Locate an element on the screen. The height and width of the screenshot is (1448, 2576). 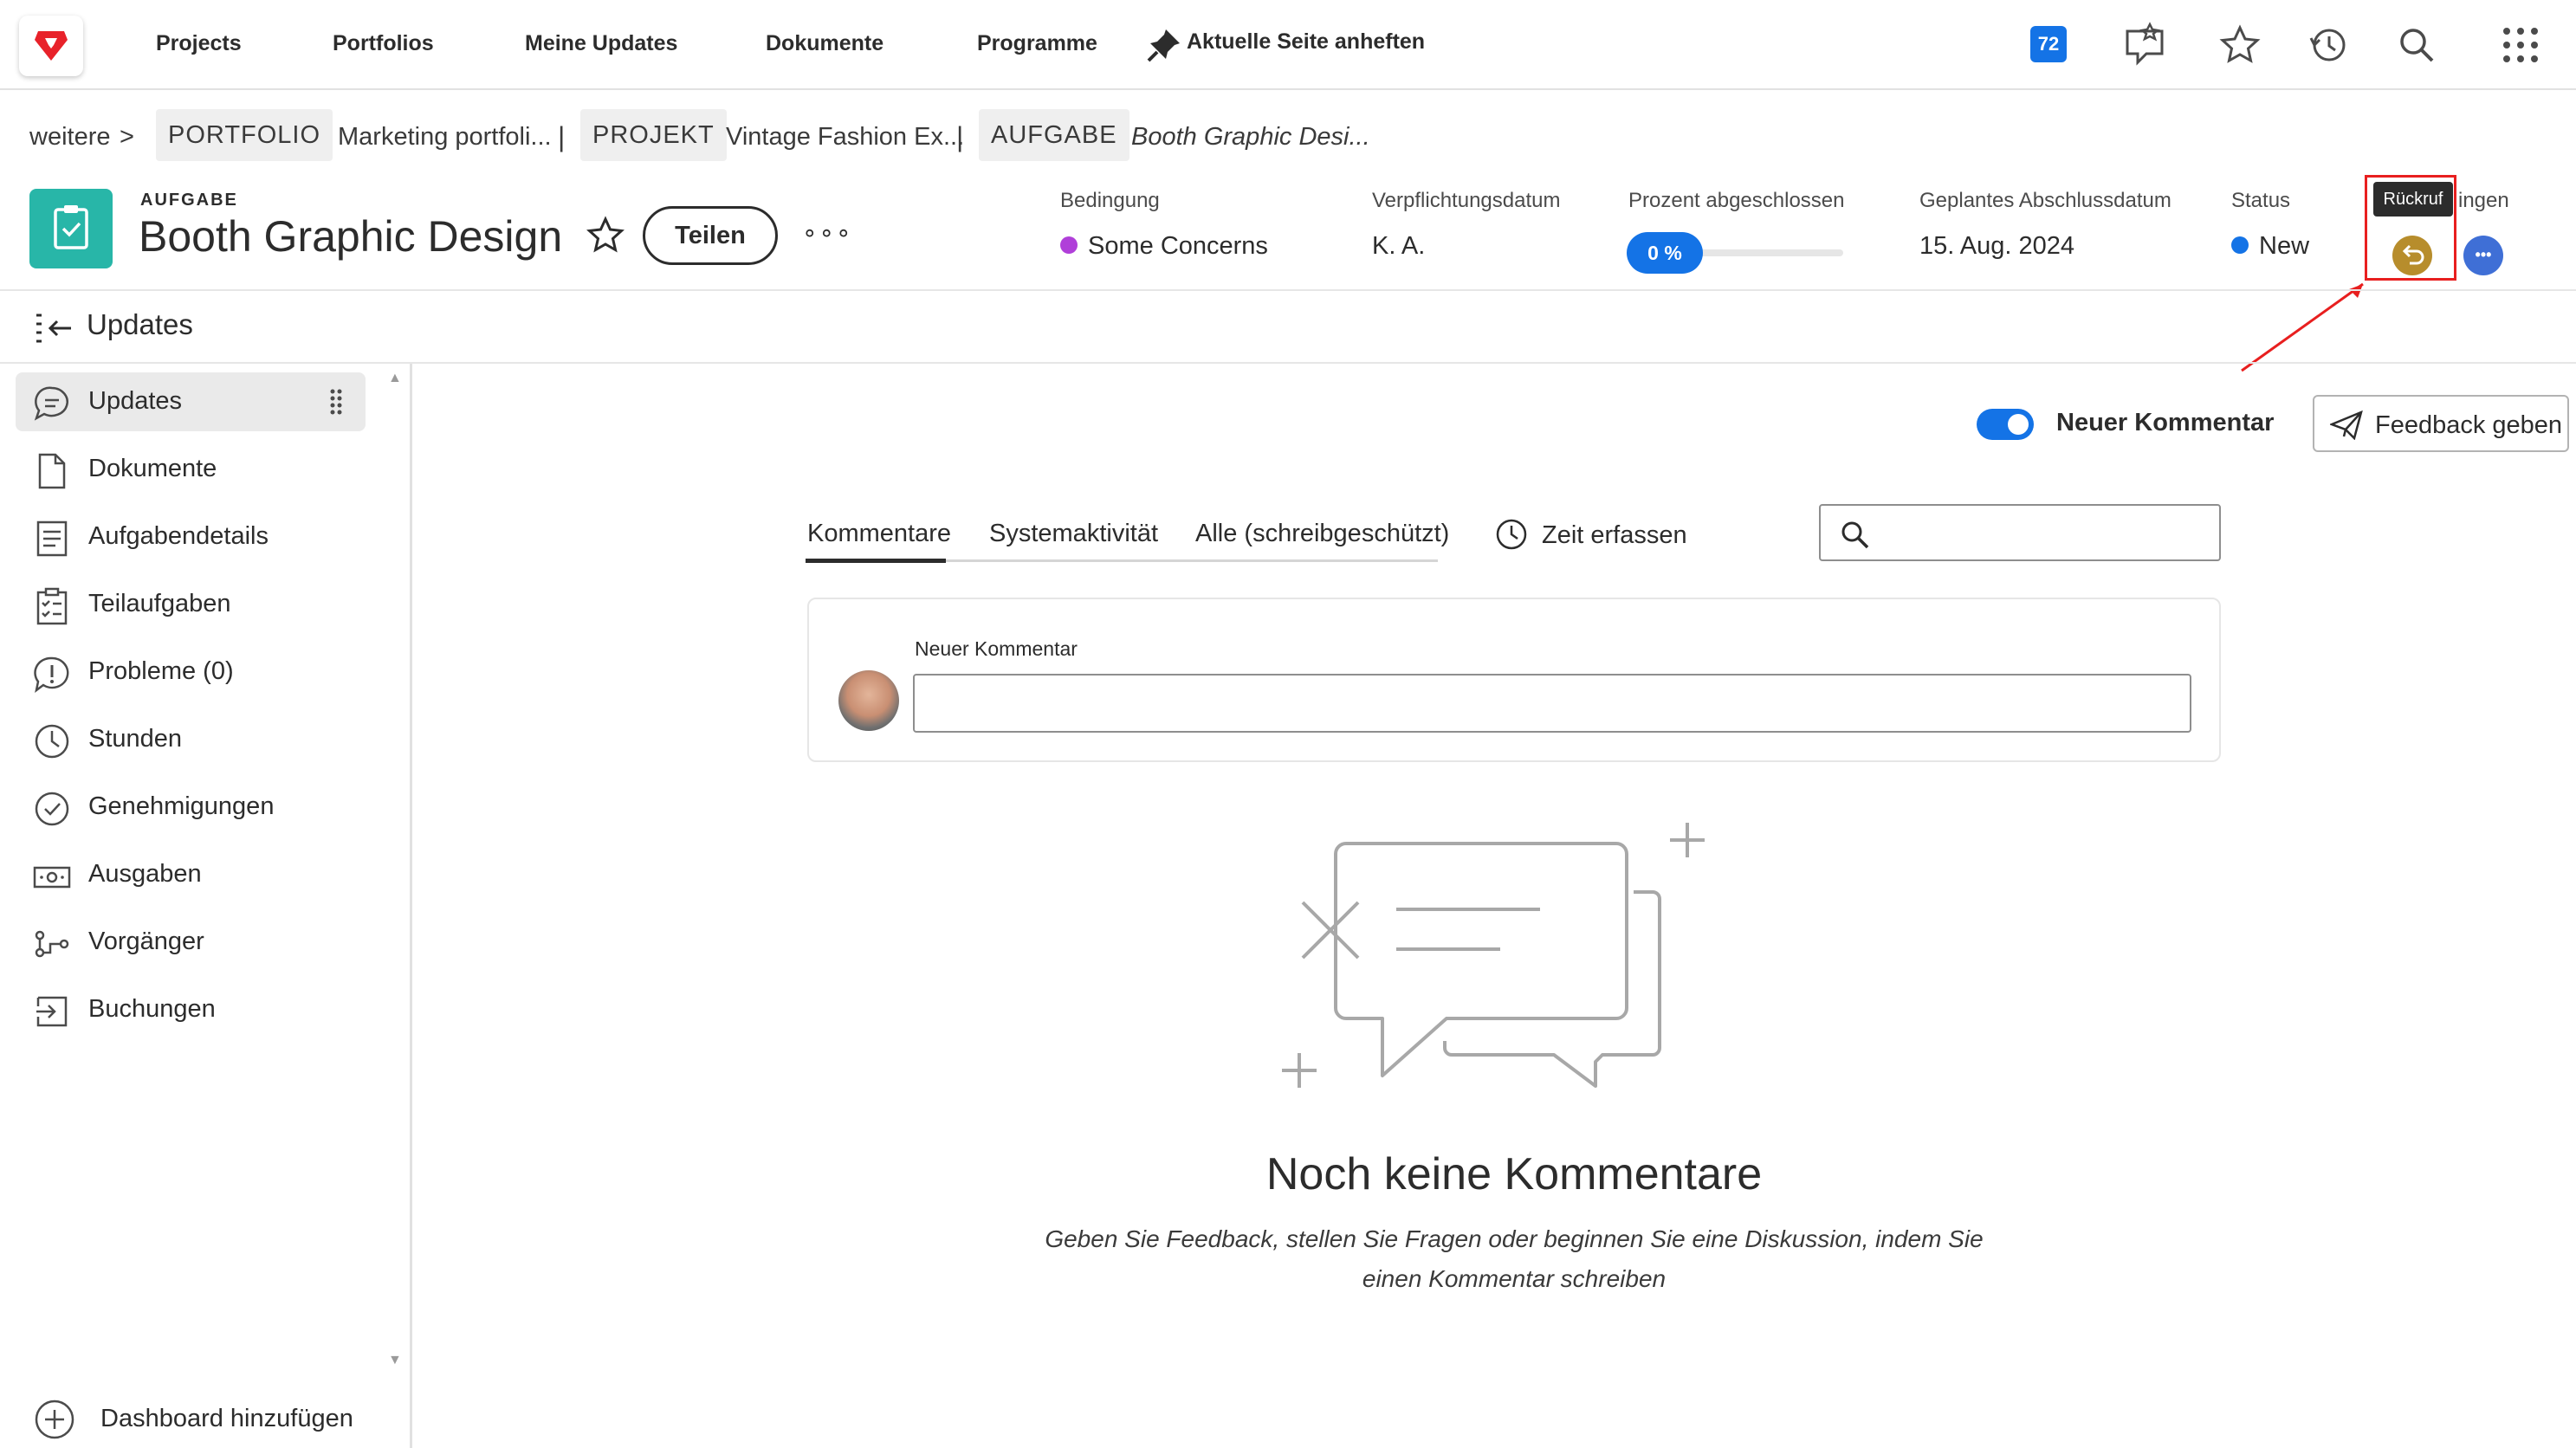
approvals-label: ingen is located at coordinates (2483, 200).